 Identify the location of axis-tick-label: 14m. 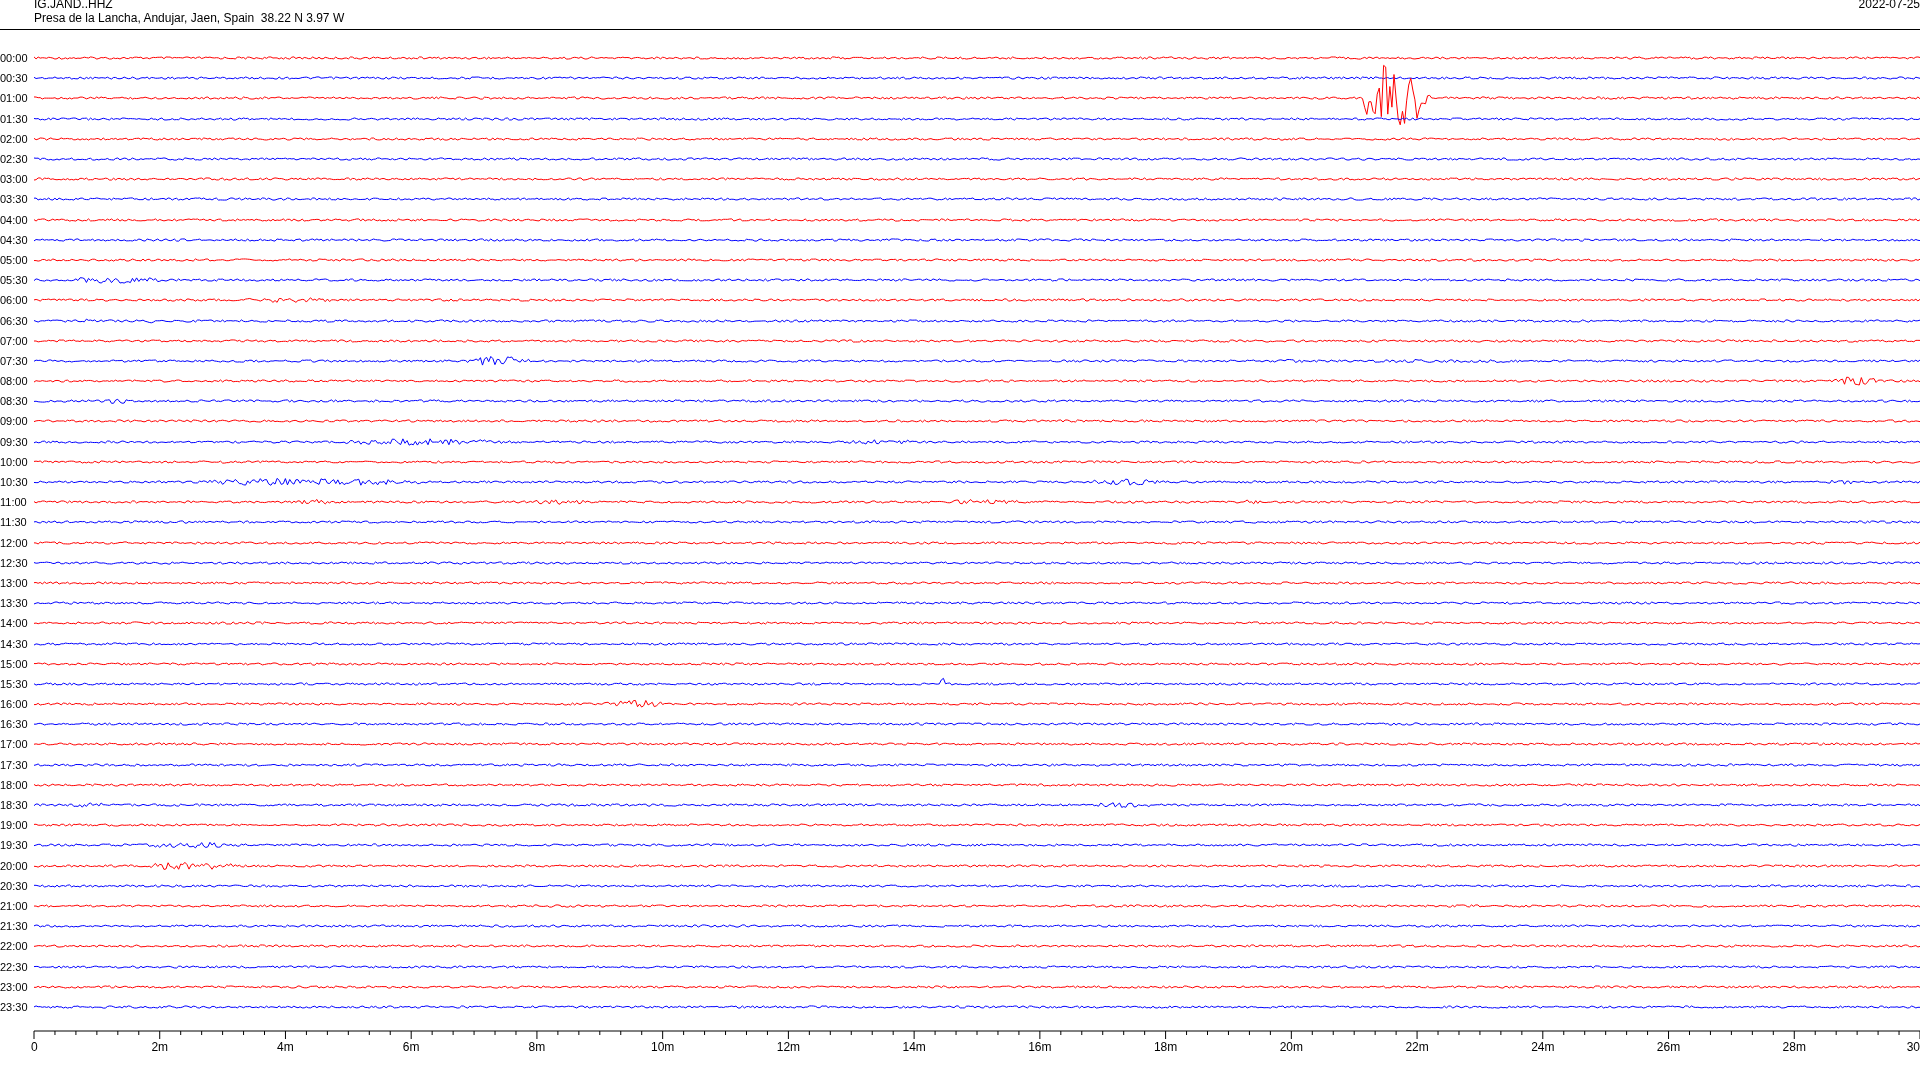
(914, 1047).